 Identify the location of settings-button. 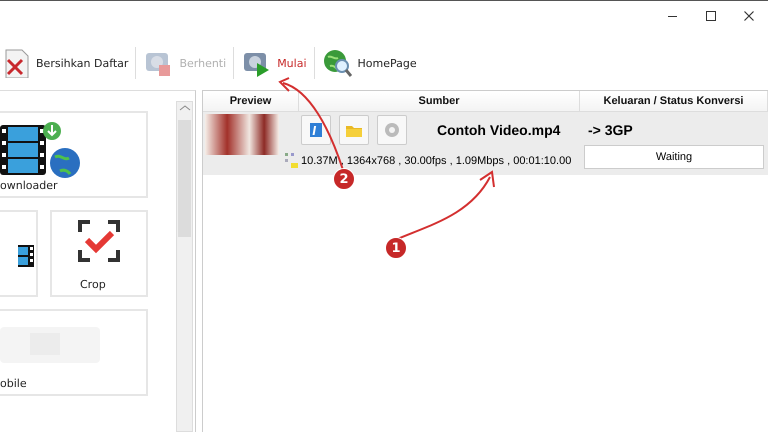
(392, 129).